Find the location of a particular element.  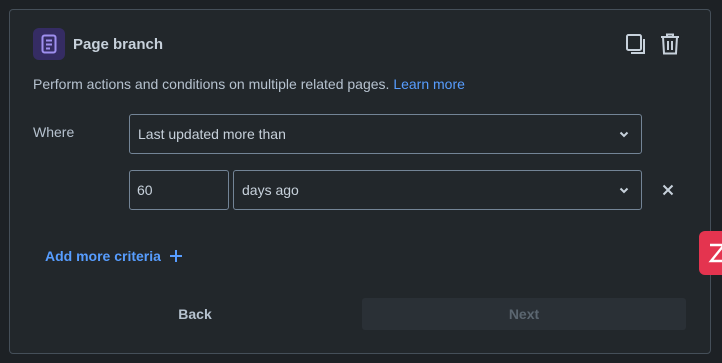

panel-header: Page branch is located at coordinates (98, 44).